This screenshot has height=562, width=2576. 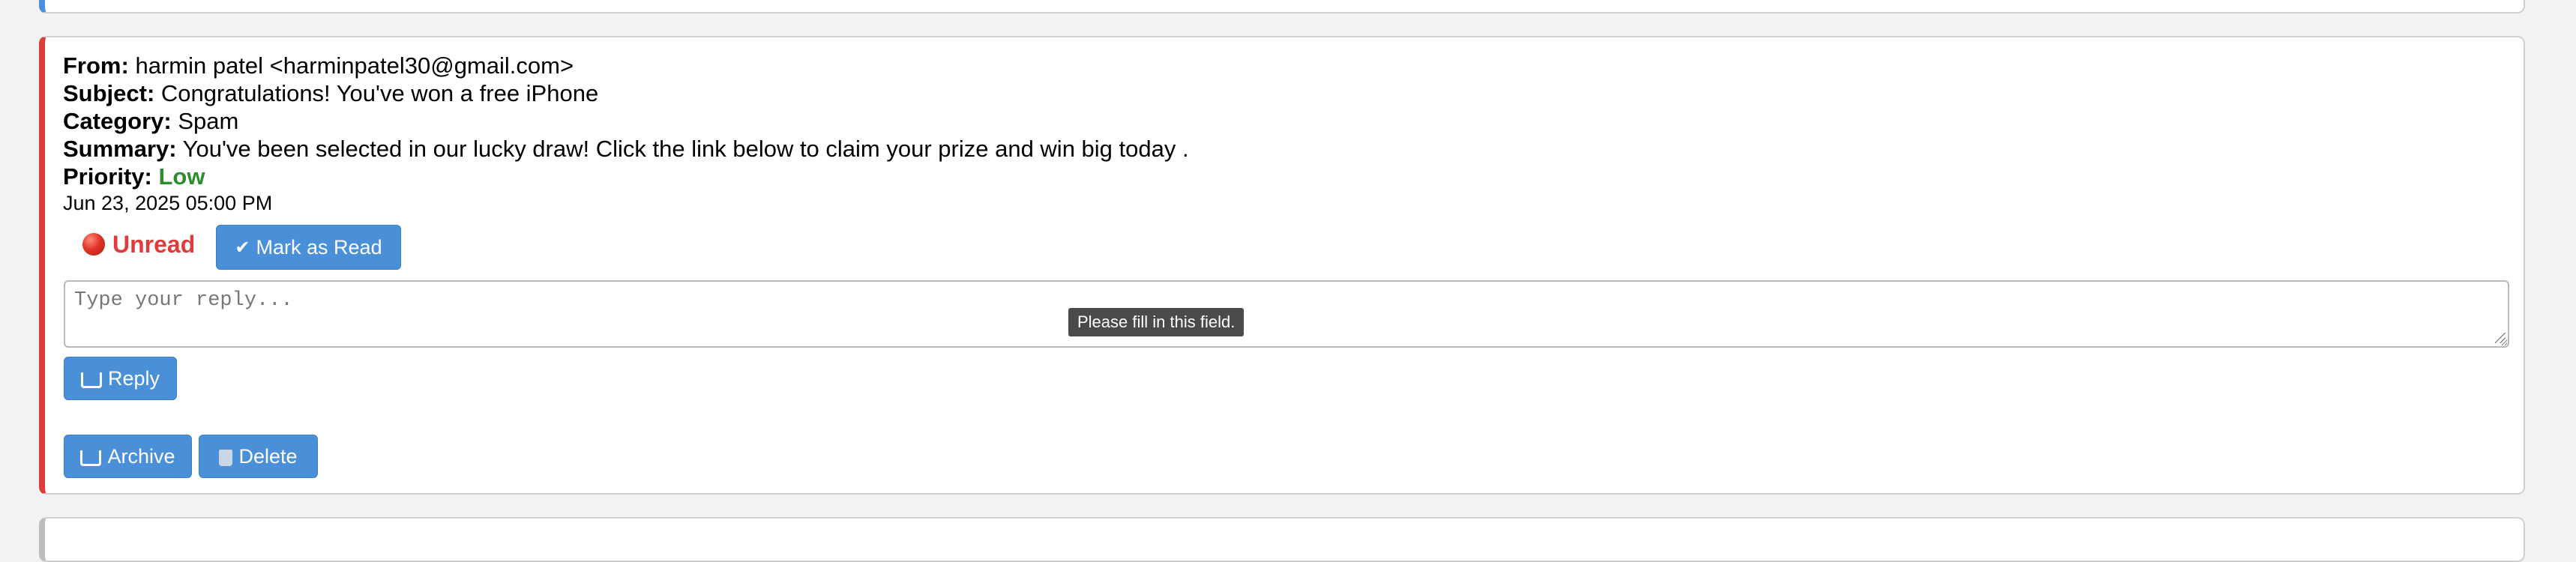 What do you see at coordinates (1156, 322) in the screenshot?
I see `validation-tooltip: Please fill in this field.` at bounding box center [1156, 322].